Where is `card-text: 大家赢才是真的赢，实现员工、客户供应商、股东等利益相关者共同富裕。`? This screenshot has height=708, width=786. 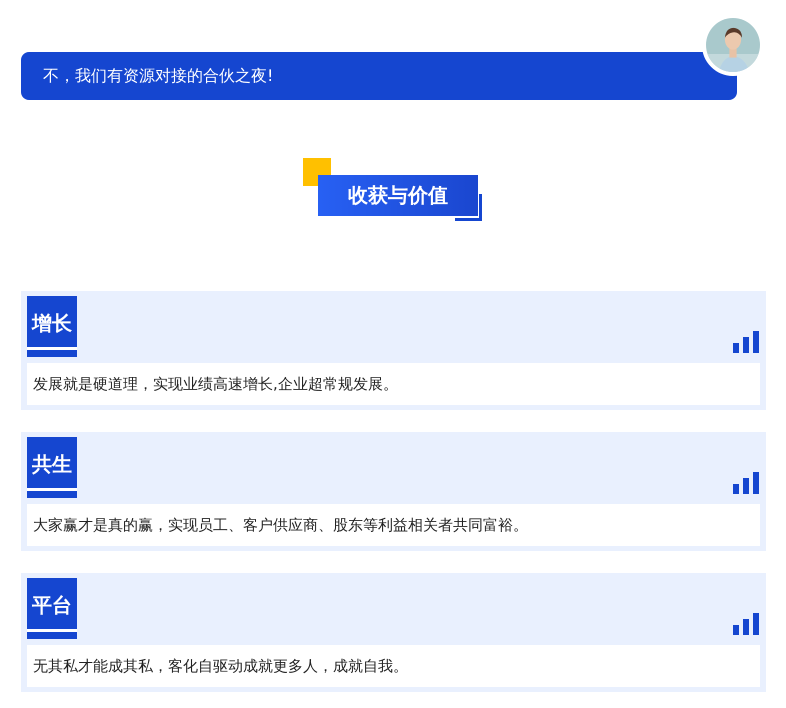 card-text: 大家赢才是真的赢，实现员工、客户供应商、股东等利益相关者共同富裕。 is located at coordinates (393, 525).